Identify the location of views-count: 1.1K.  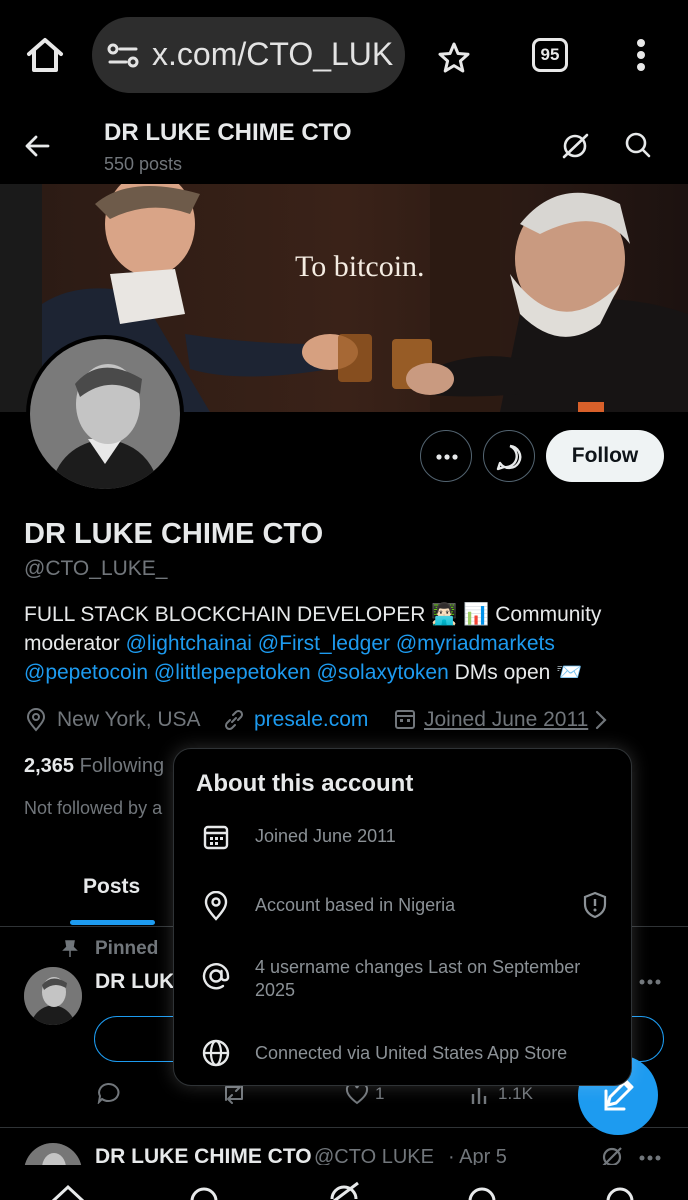
(515, 1093).